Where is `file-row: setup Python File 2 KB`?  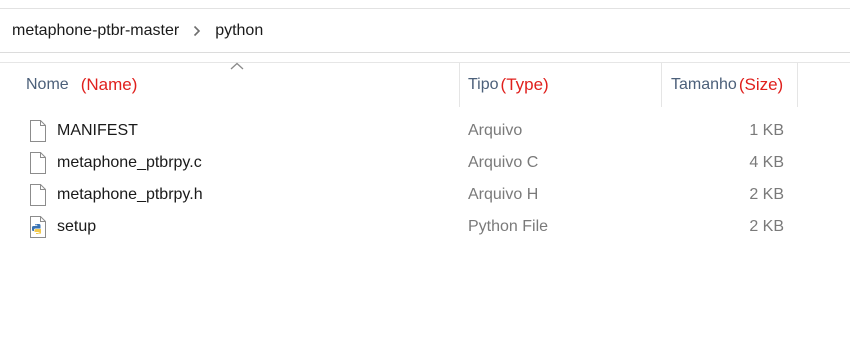 file-row: setup Python File 2 KB is located at coordinates (425, 228).